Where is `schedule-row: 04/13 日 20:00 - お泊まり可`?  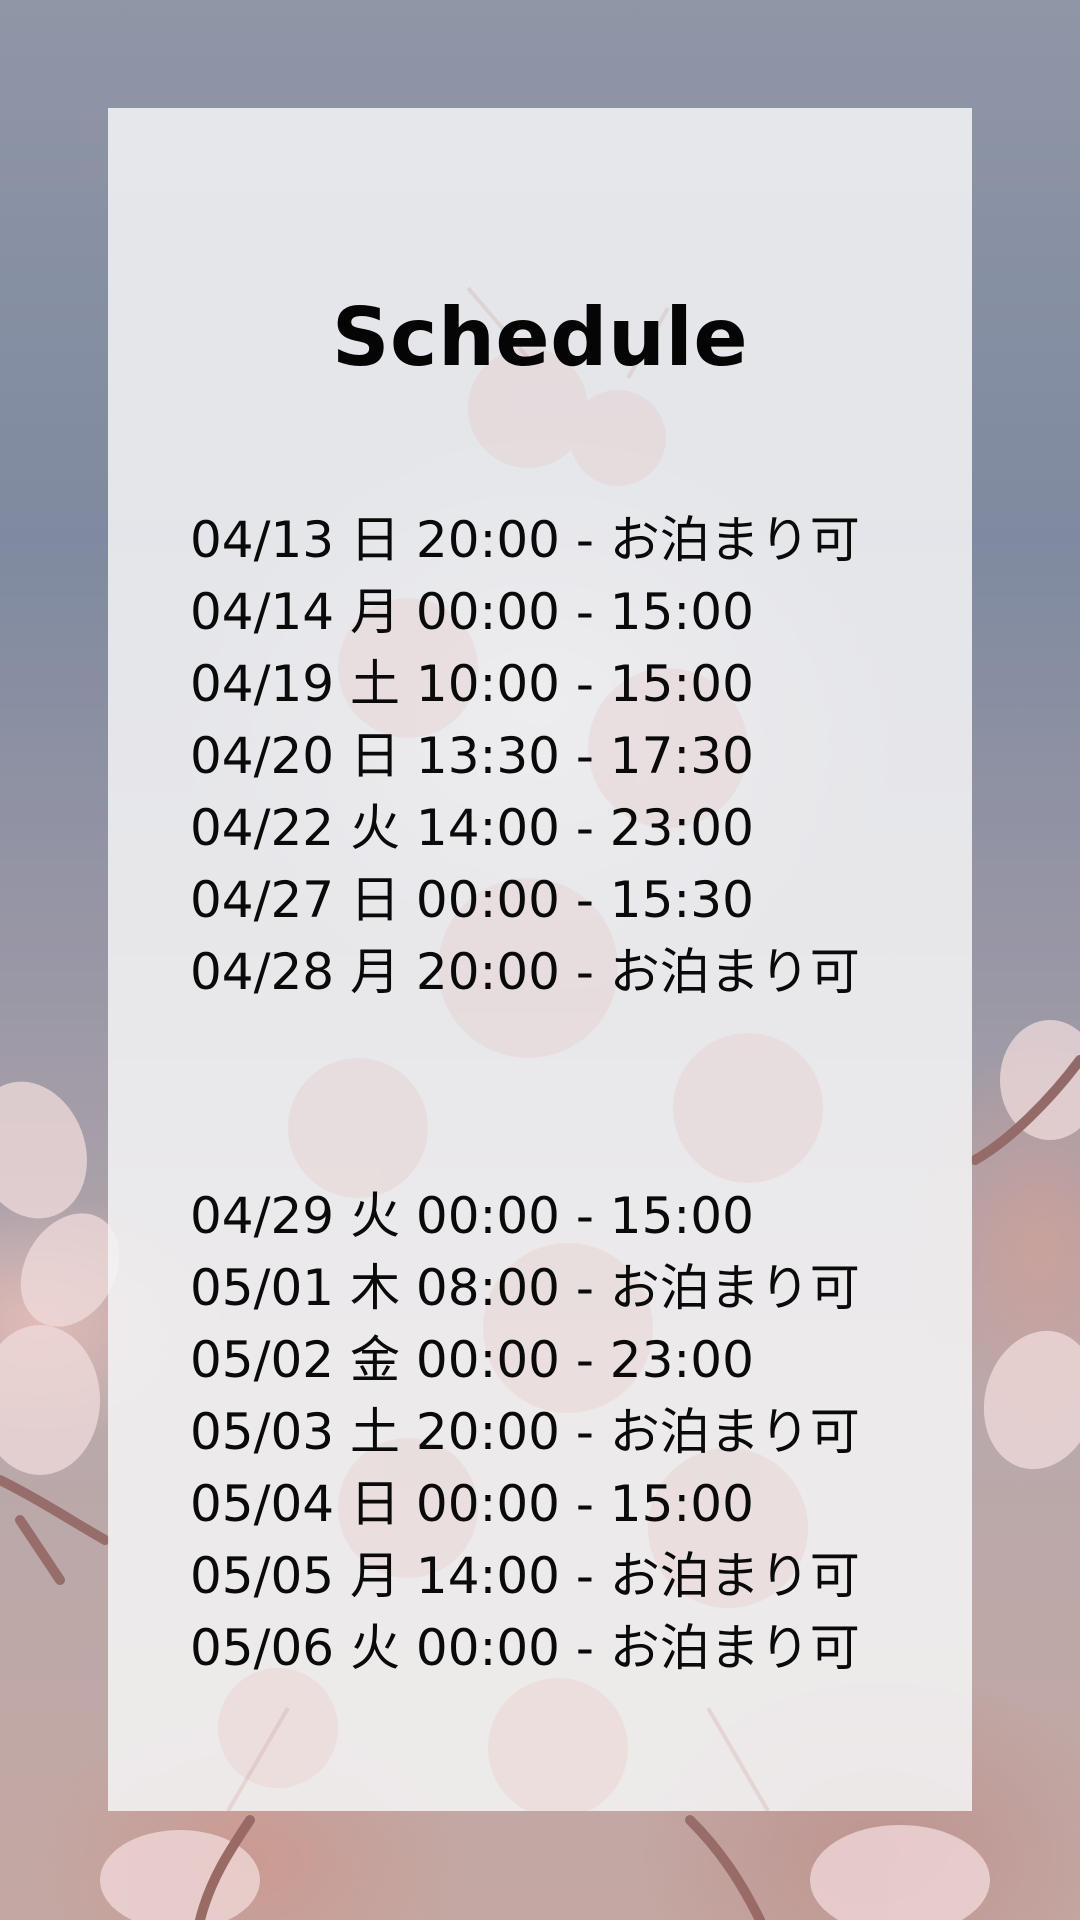
schedule-row: 04/13 日 20:00 - お泊まり可 is located at coordinates (525, 540).